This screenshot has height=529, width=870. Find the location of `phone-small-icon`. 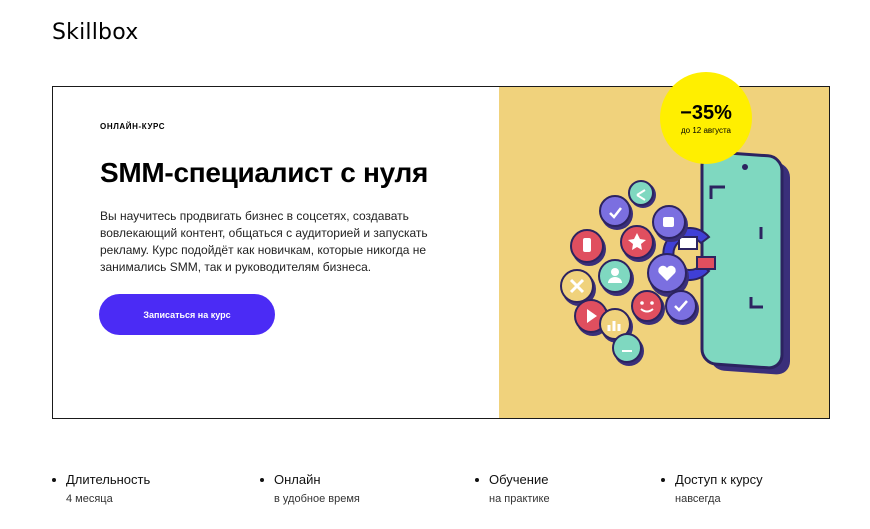

phone-small-icon is located at coordinates (588, 247).